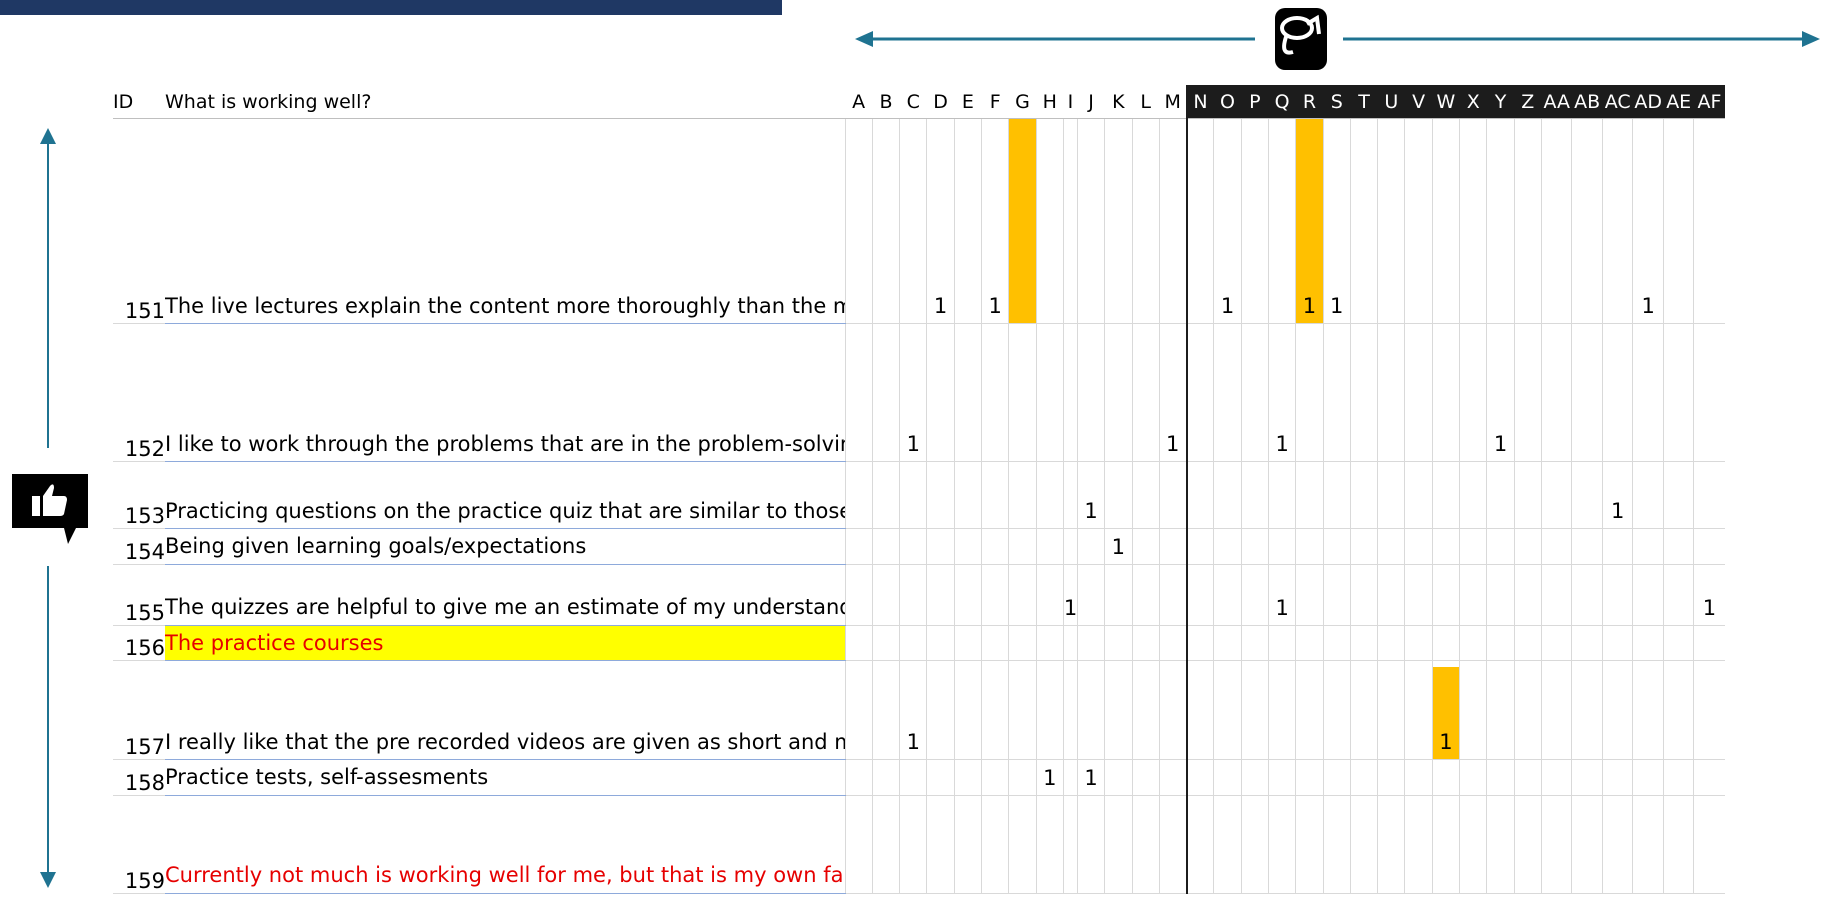 The image size is (1821, 918). What do you see at coordinates (505, 777) in the screenshot?
I see `response-text-cell: Practice tests, self-assesments` at bounding box center [505, 777].